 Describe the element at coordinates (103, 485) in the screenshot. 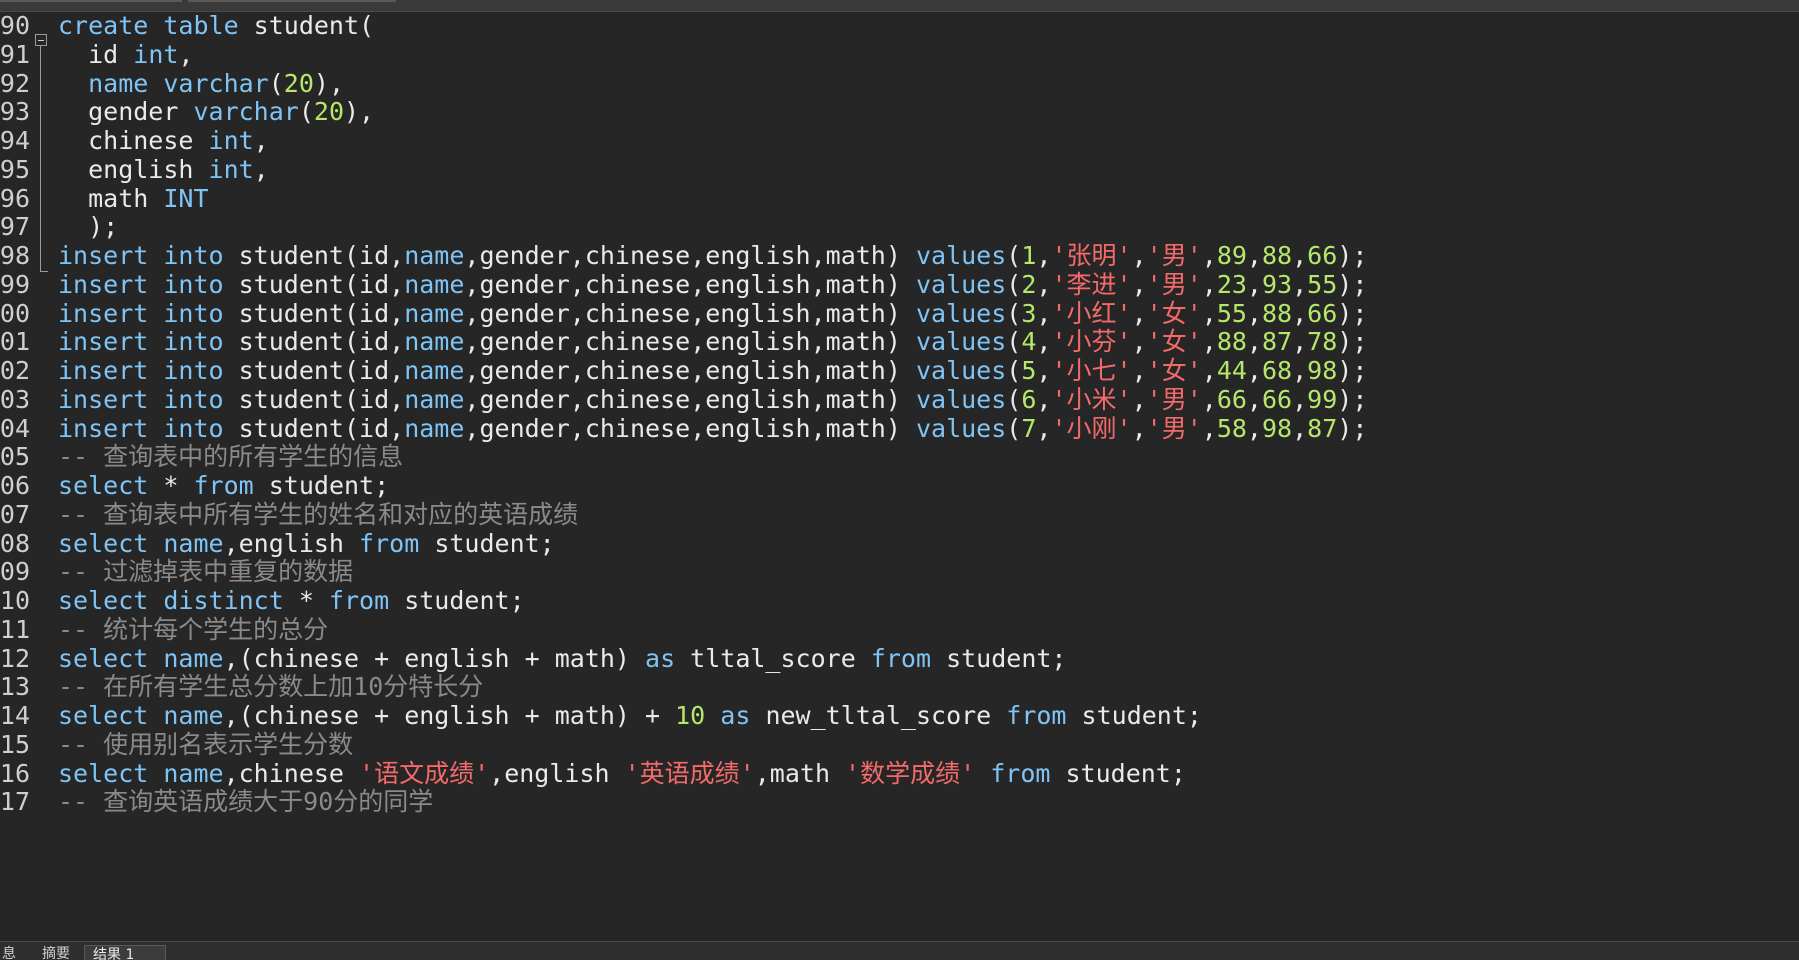

I see `keyword-token: select` at that location.